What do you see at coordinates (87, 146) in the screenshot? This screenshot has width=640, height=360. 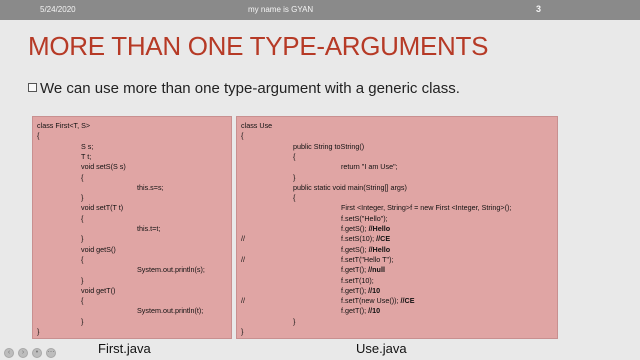 I see `code-text: S s;` at bounding box center [87, 146].